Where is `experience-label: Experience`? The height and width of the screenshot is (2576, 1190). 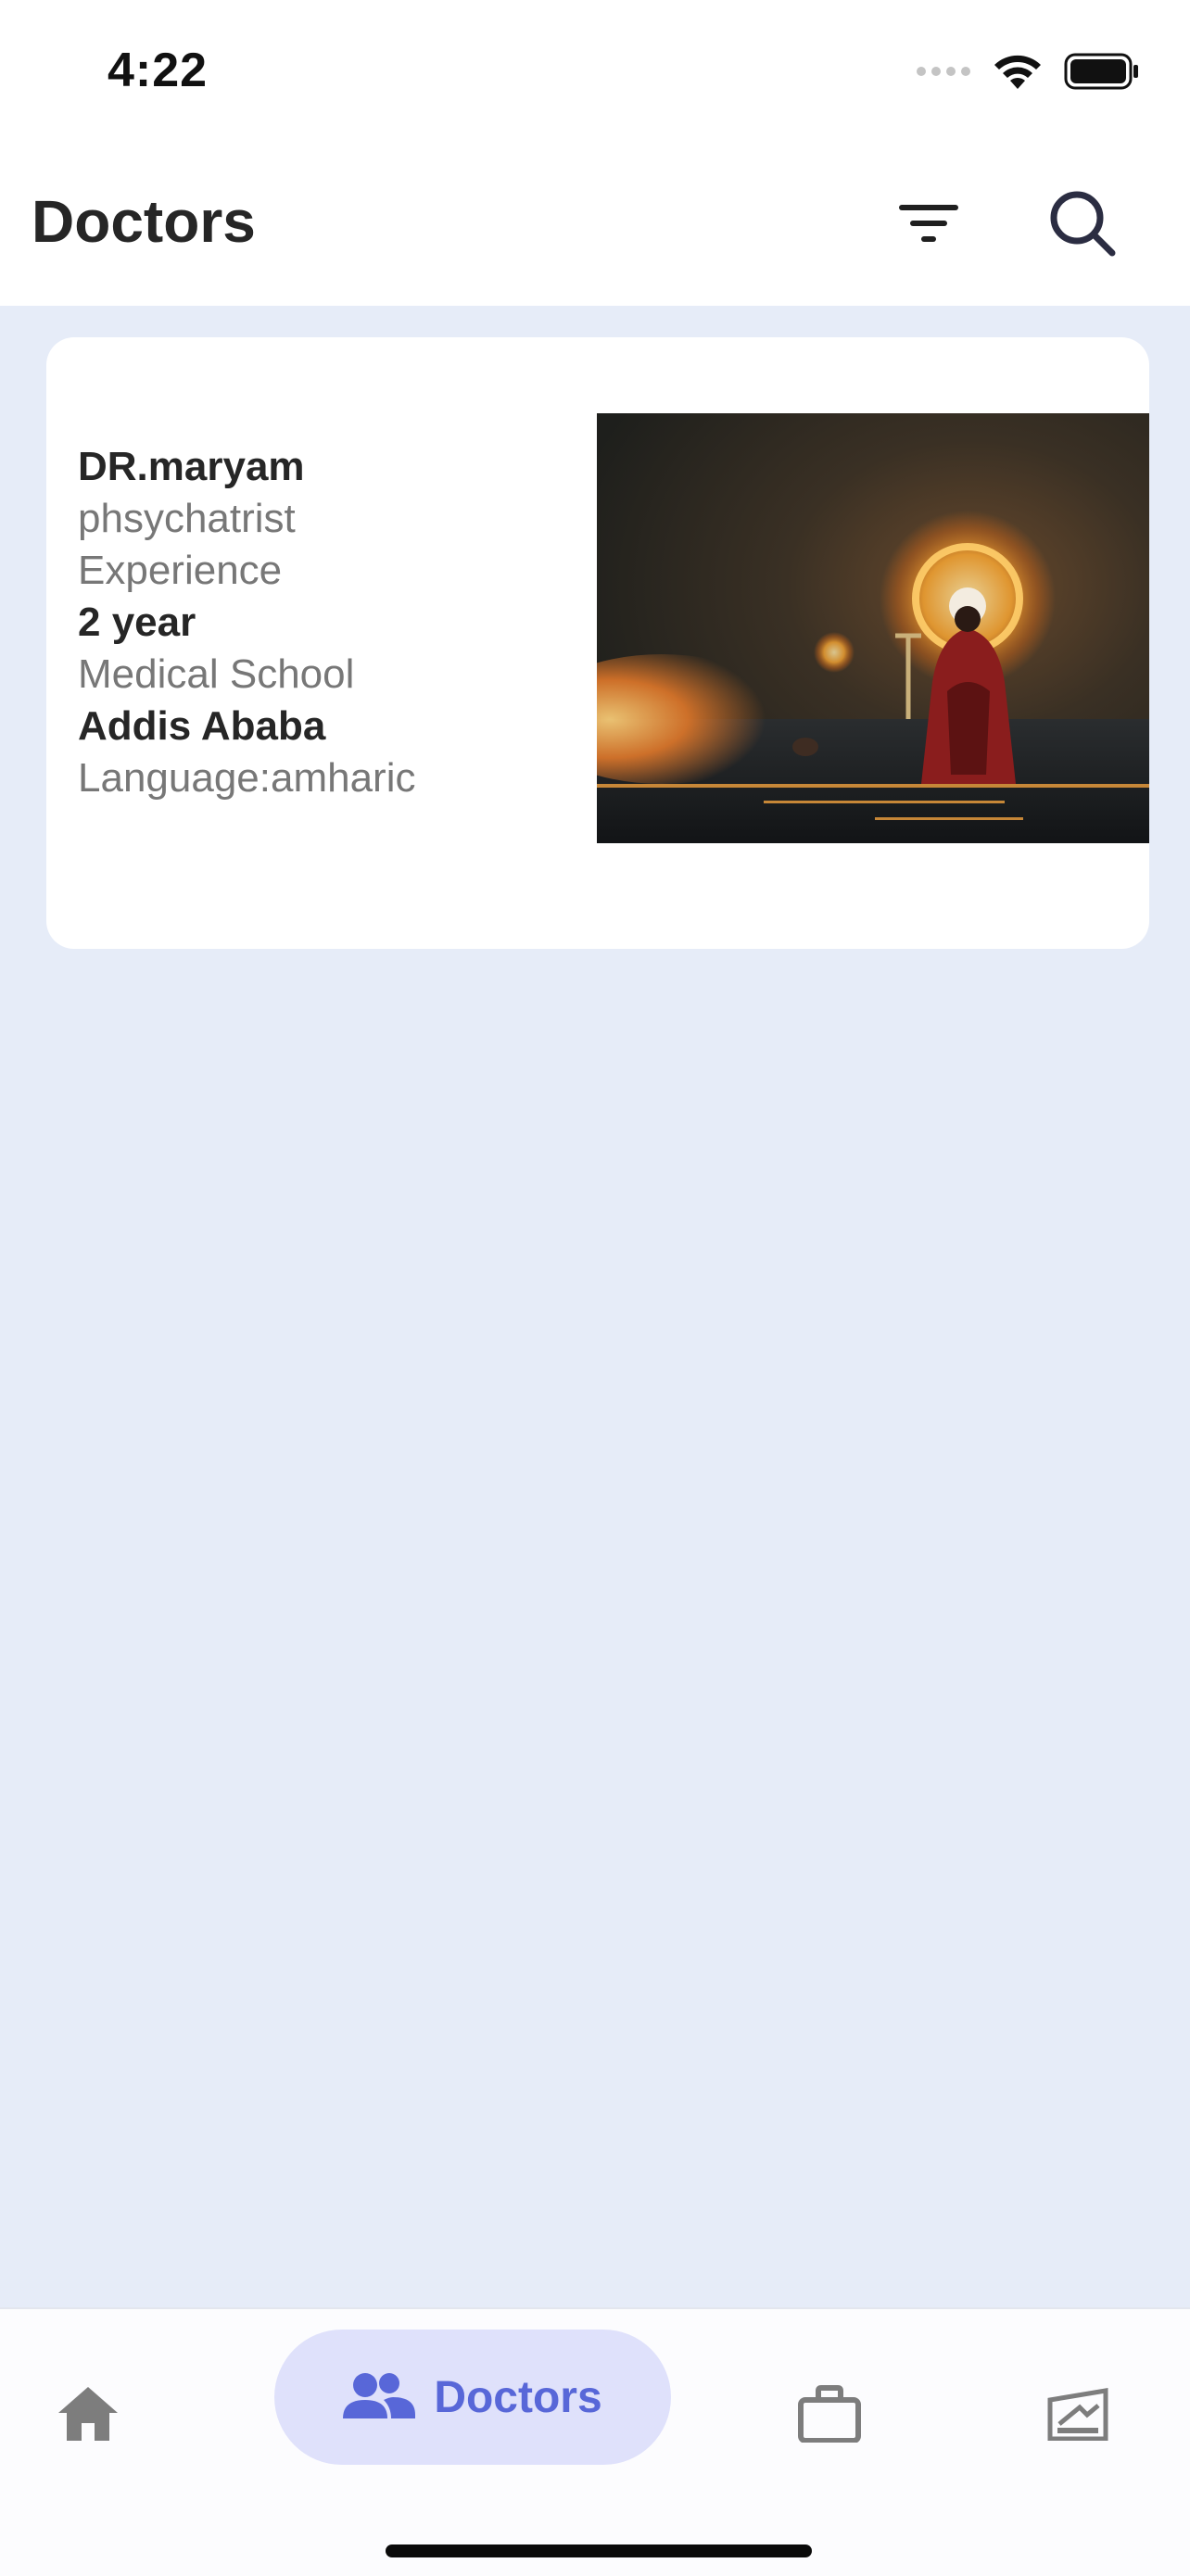
experience-label: Experience is located at coordinates (180, 570).